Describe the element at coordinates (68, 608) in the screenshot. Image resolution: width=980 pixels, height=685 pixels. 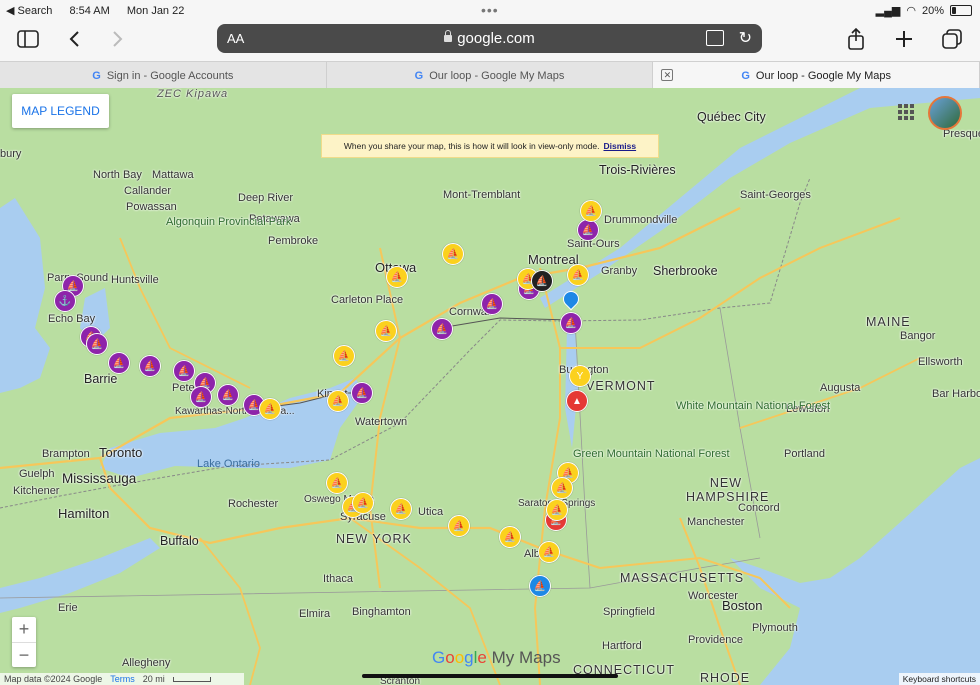
I see `label-erie: Erie` at that location.